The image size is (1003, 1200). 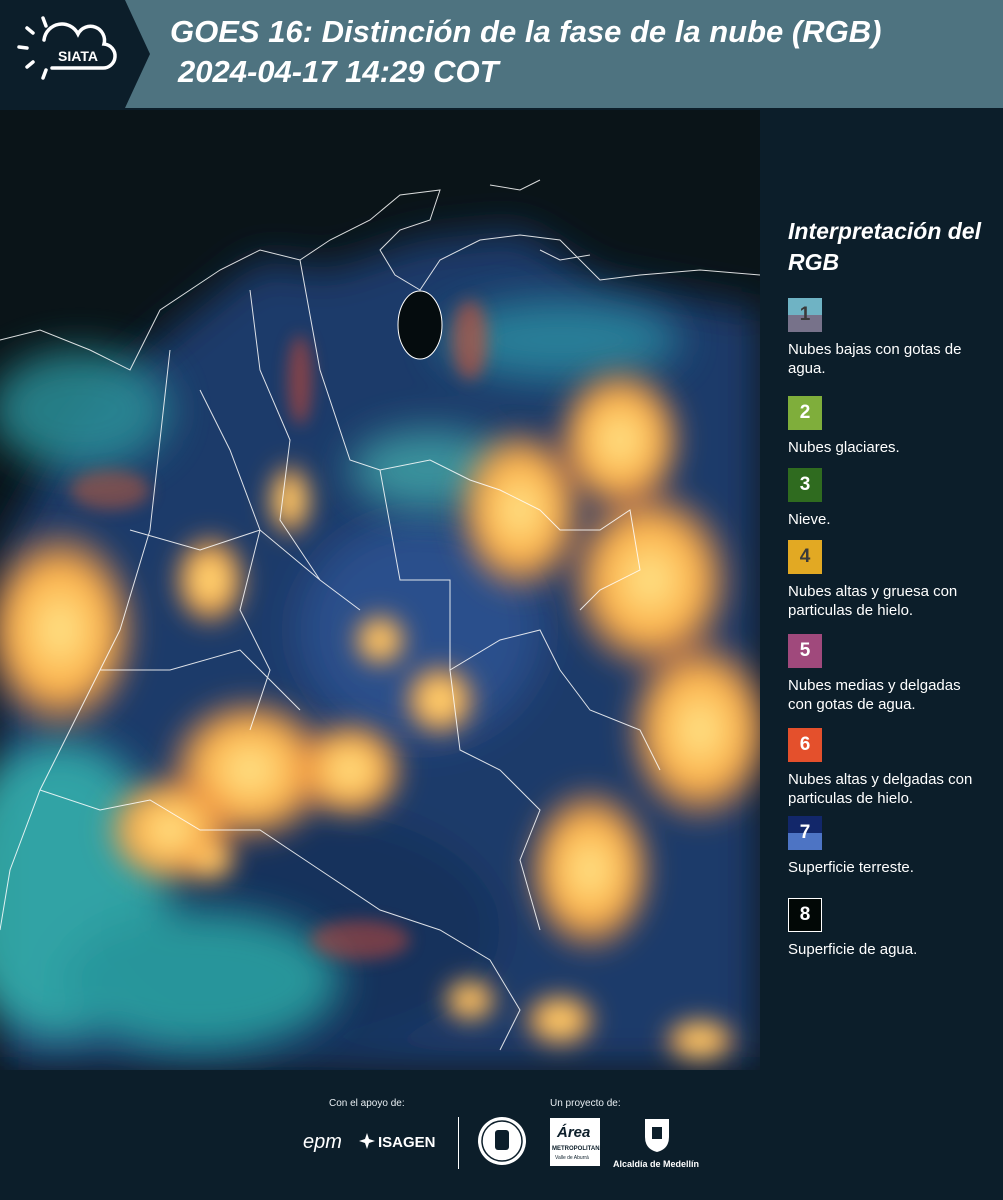 I want to click on alcaldia-shield-icon, so click(x=657, y=1137).